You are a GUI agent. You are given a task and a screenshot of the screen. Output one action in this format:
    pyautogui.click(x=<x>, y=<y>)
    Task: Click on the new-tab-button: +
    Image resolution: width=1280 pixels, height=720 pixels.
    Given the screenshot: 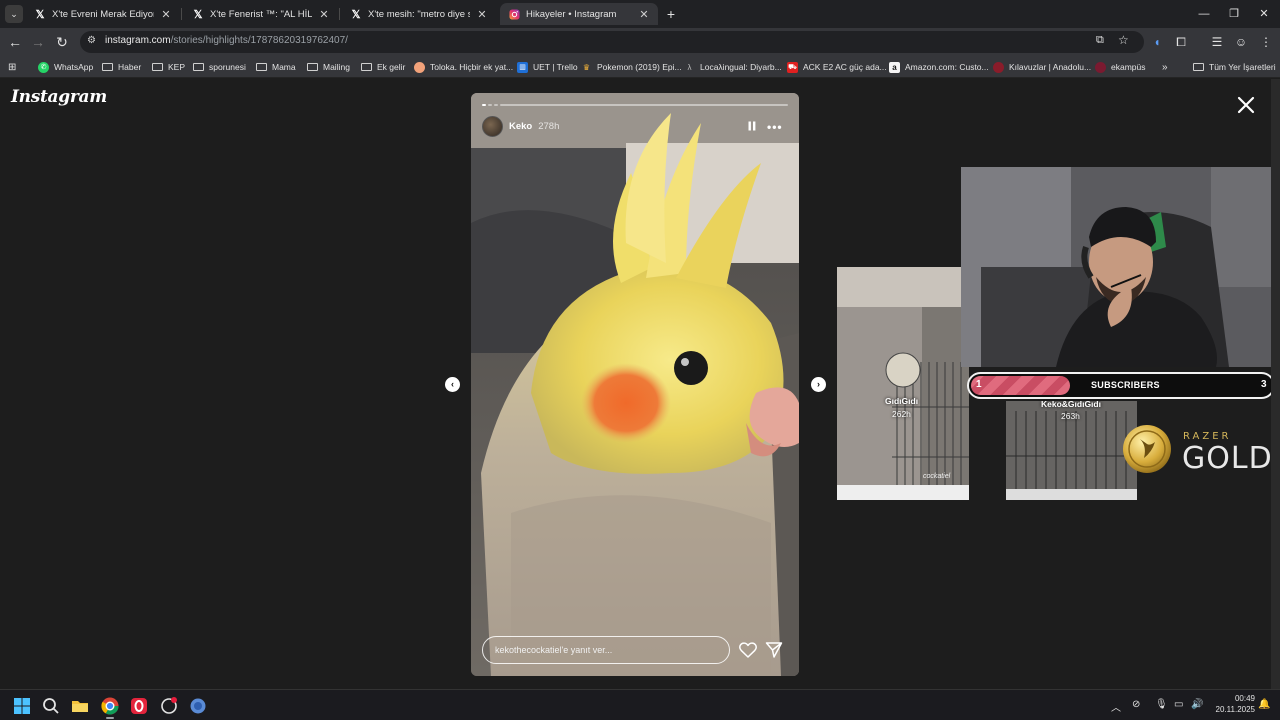 What is the action you would take?
    pyautogui.click(x=671, y=14)
    